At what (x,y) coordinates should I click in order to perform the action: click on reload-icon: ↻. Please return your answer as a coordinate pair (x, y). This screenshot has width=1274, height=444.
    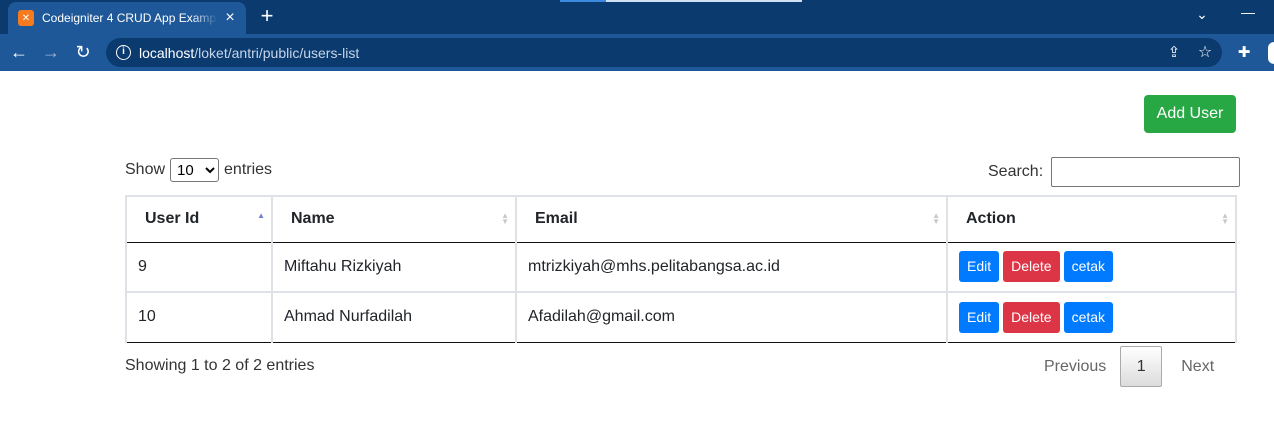
    Looking at the image, I should click on (83, 52).